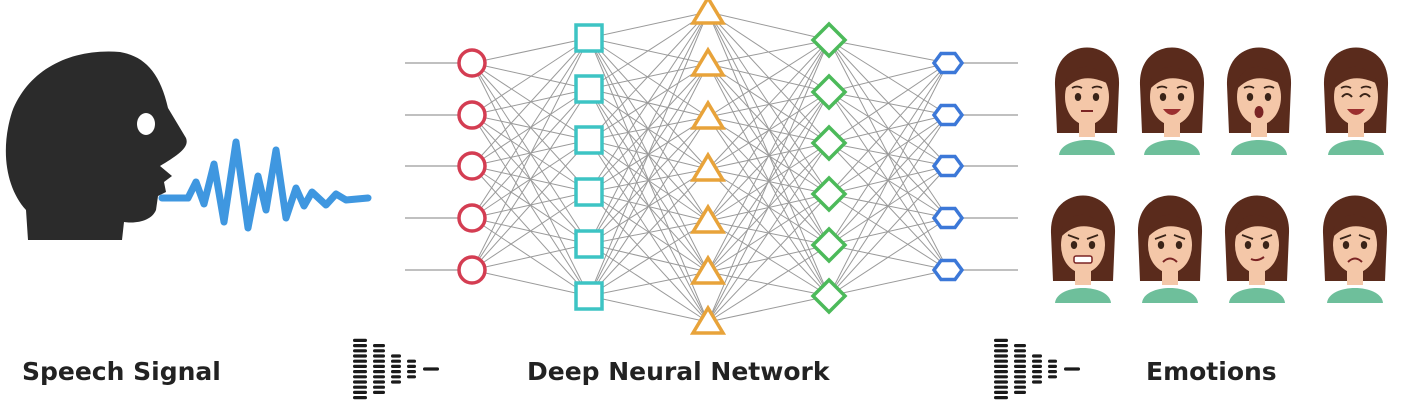  Describe the element at coordinates (96, 146) in the screenshot. I see `speaking-head-icon` at that location.